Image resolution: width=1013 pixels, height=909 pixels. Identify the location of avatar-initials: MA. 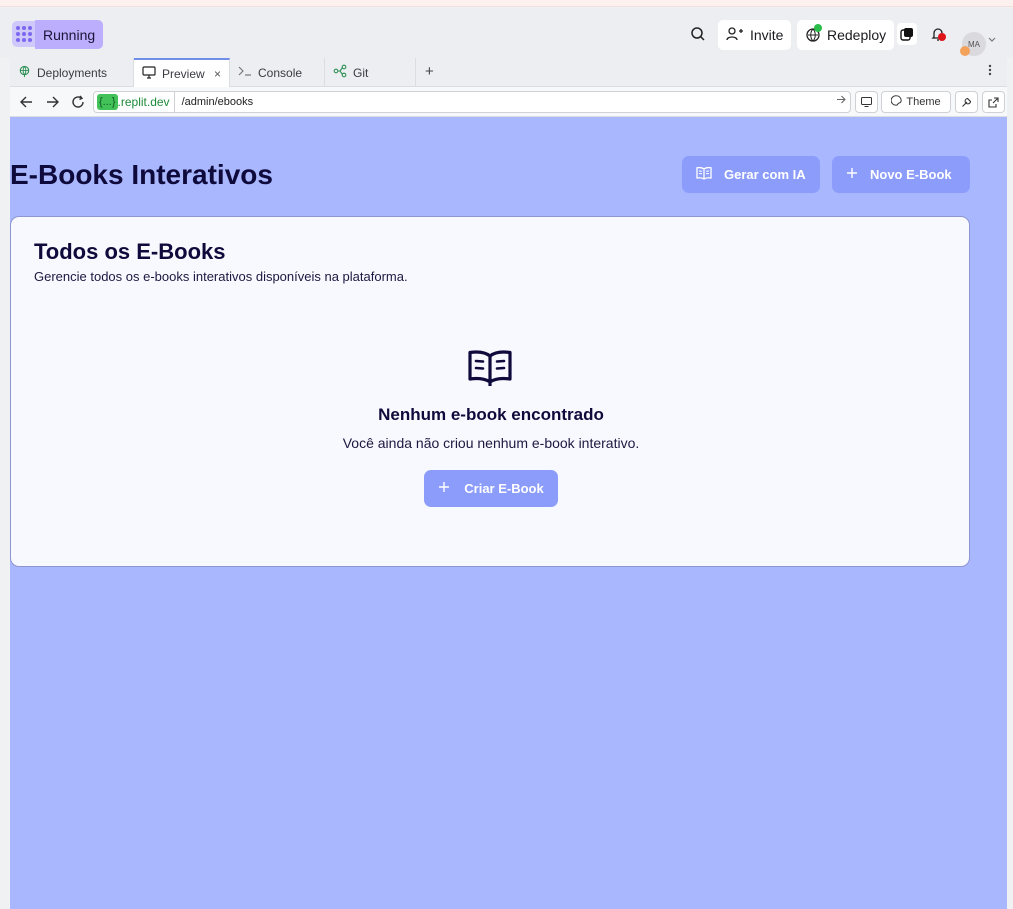
(974, 44).